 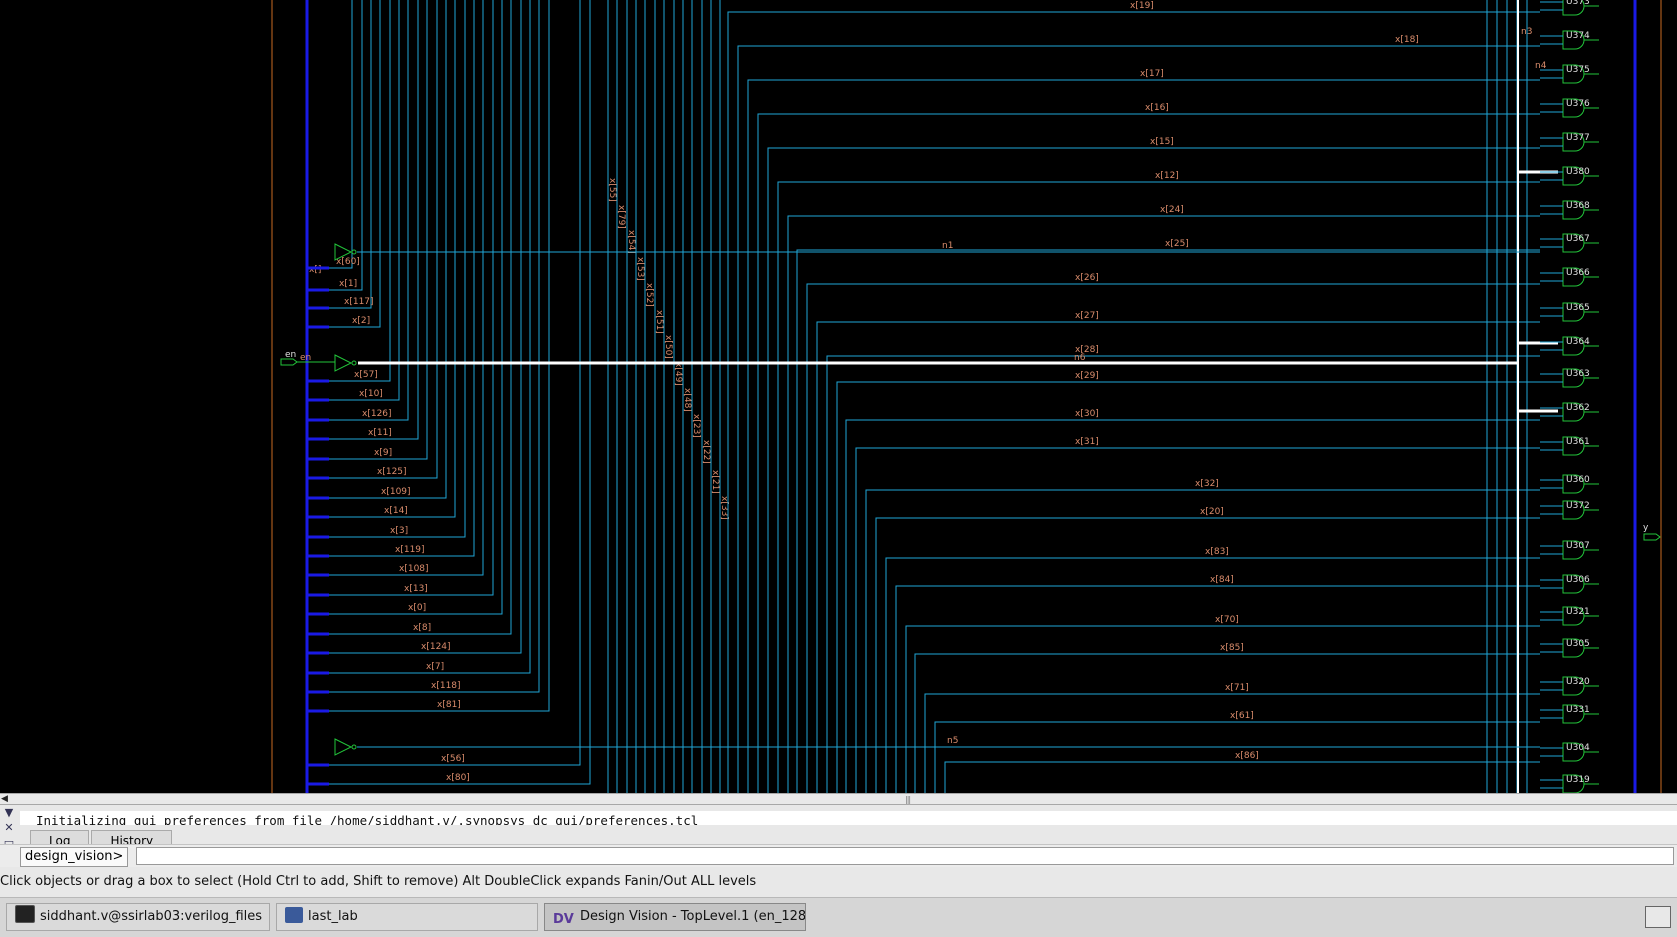 I want to click on vertical-net-label: x[22], so click(x=706, y=452).